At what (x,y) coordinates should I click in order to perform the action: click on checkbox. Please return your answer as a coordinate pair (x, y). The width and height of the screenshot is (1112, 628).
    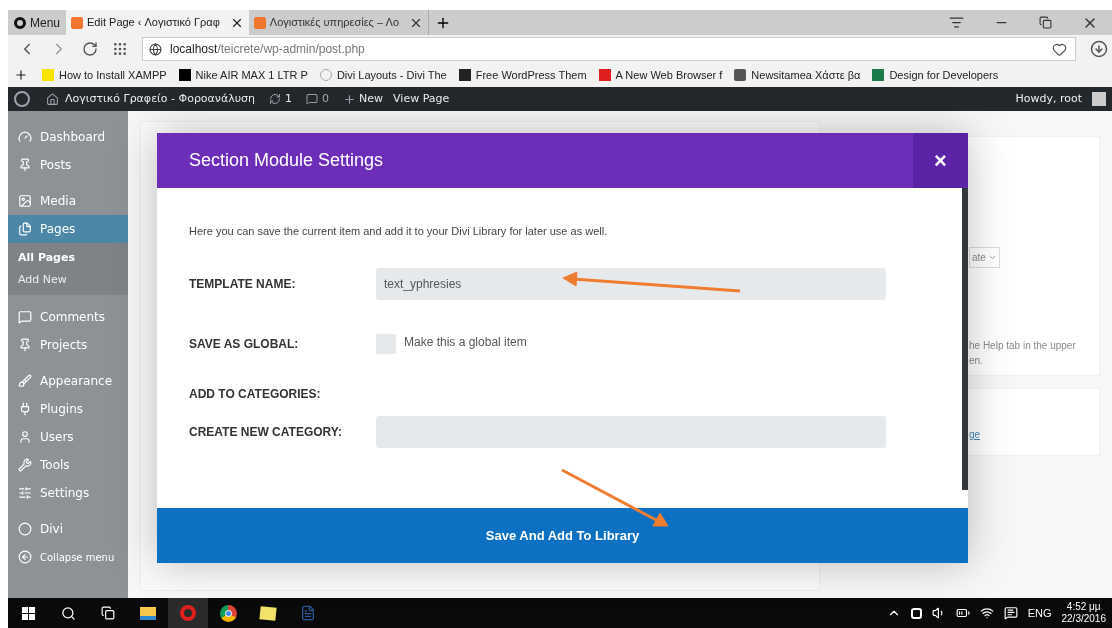
    Looking at the image, I should click on (386, 343).